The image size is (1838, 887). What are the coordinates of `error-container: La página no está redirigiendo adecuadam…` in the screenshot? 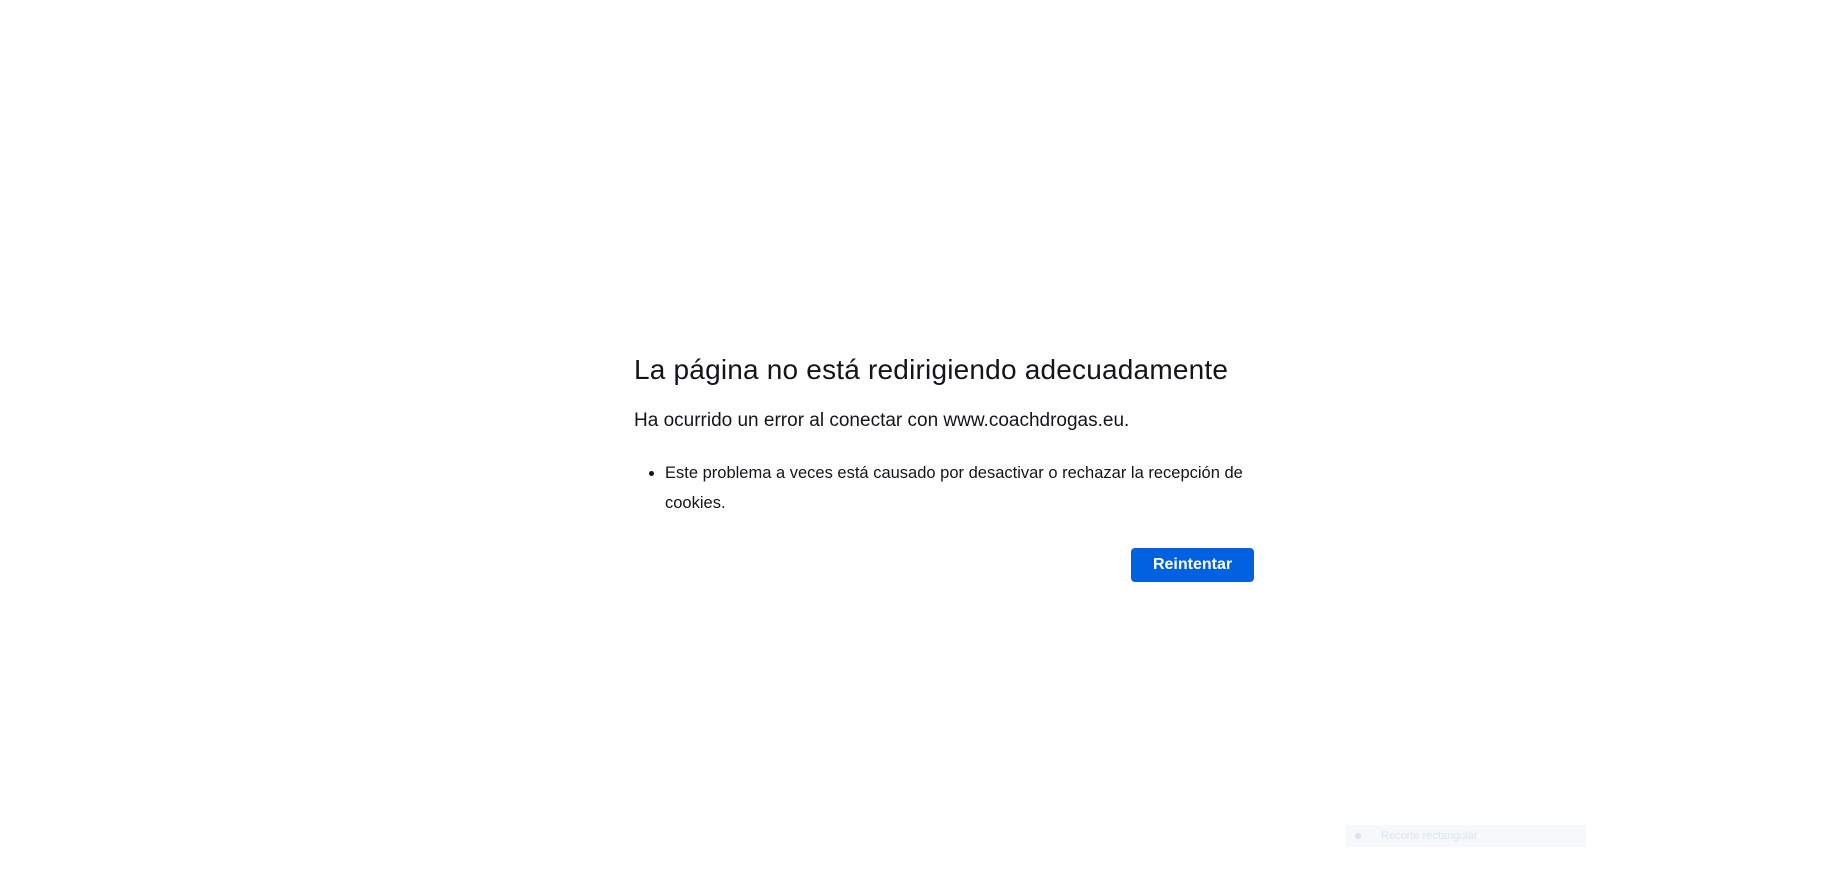 It's located at (944, 464).